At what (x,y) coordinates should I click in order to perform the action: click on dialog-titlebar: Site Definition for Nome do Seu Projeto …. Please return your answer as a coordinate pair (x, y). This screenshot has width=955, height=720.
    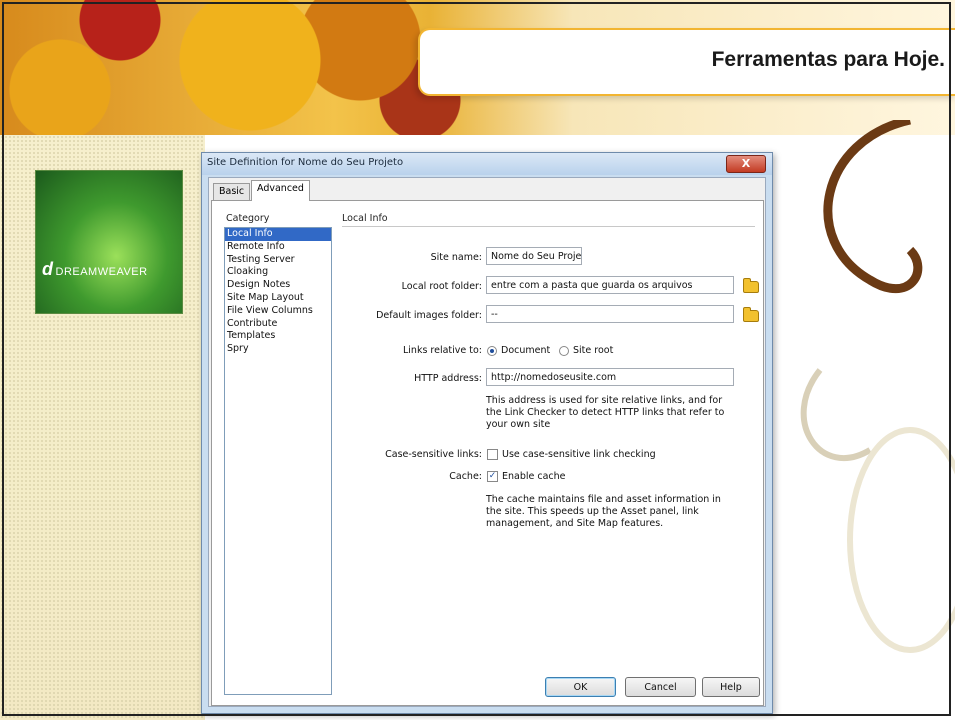
    Looking at the image, I should click on (487, 164).